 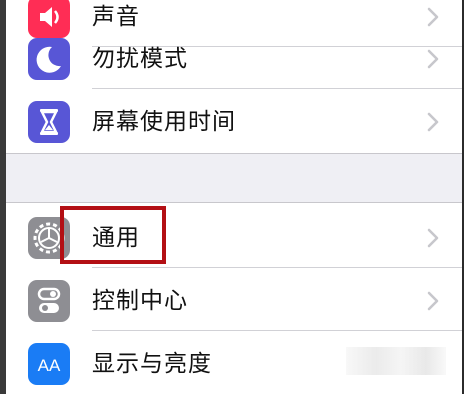 I want to click on settings-row-label: 勿扰模式, so click(x=140, y=59).